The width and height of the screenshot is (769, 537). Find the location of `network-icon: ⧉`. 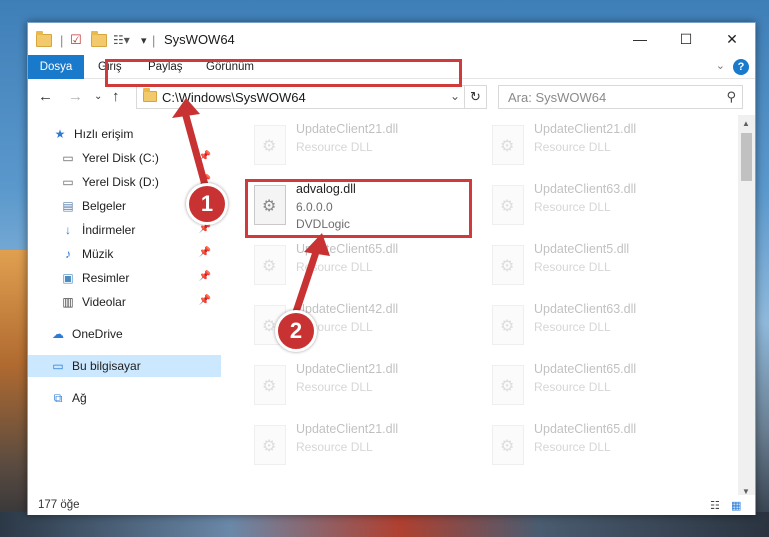

network-icon: ⧉ is located at coordinates (58, 397).